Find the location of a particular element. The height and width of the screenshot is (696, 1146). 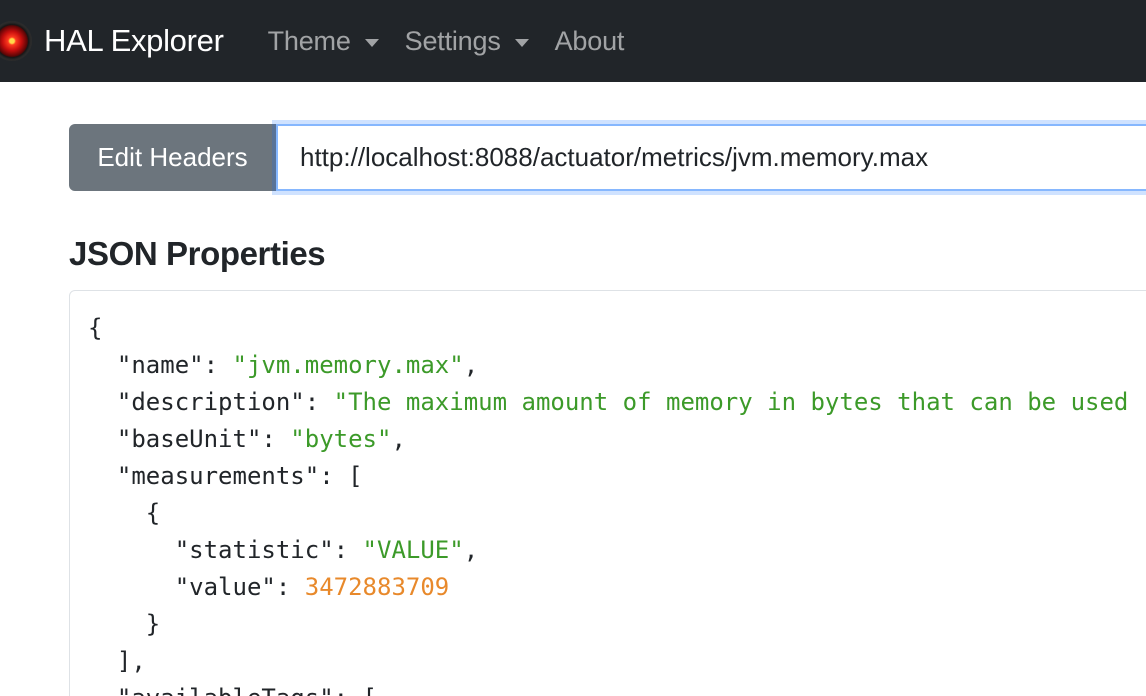

json-punctuation: ] is located at coordinates (124, 661).